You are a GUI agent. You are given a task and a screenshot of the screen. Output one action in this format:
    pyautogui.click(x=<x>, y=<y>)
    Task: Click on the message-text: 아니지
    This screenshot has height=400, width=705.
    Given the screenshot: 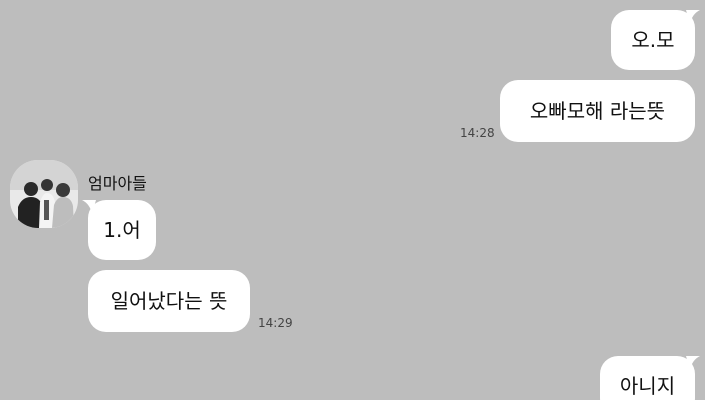 What is the action you would take?
    pyautogui.click(x=647, y=386)
    